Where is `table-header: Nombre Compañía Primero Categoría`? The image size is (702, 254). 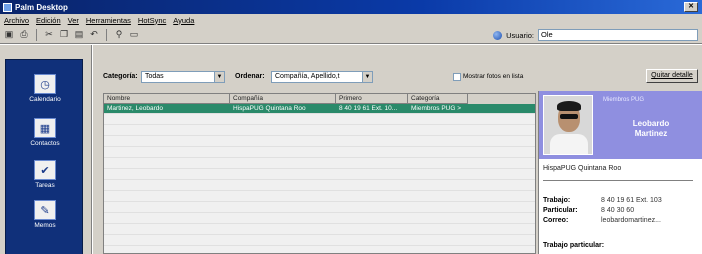
table-header: Nombre Compañía Primero Categoría is located at coordinates (319, 99).